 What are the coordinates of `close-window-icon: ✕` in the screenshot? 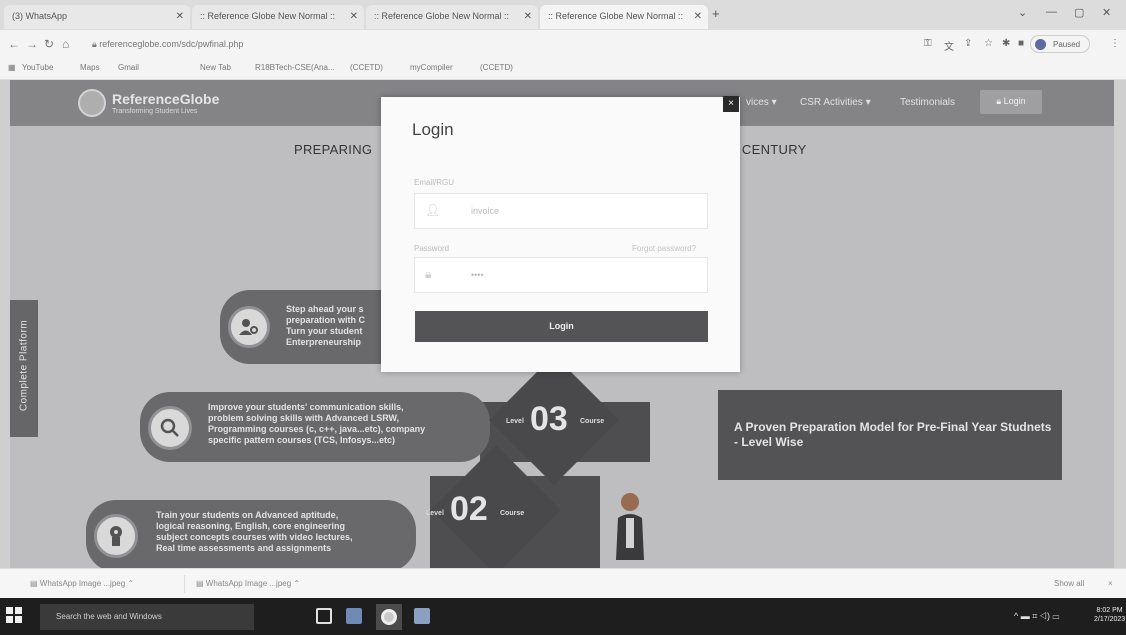 It's located at (1106, 12).